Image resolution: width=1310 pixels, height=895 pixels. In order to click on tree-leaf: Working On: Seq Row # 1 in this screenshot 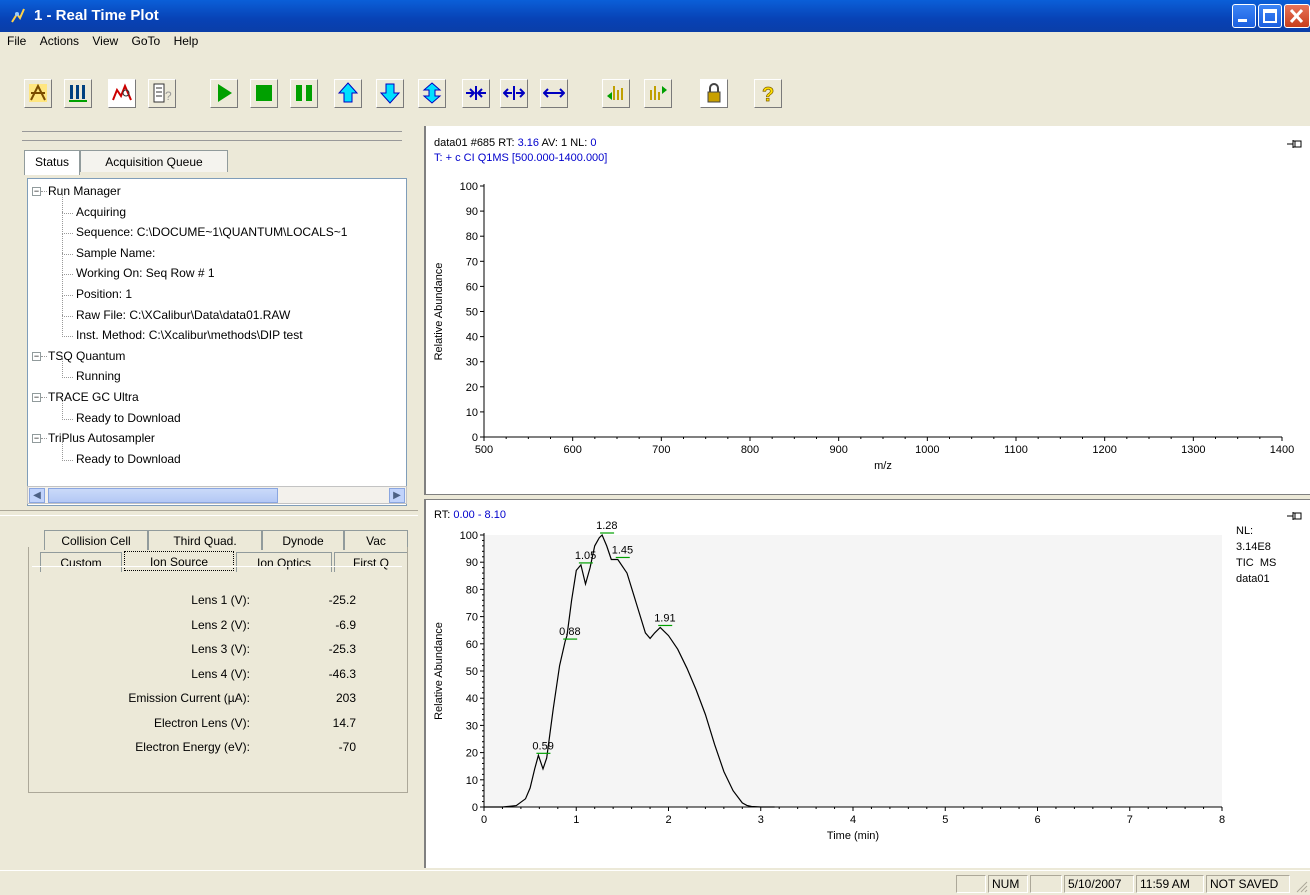, I will do `click(145, 273)`.